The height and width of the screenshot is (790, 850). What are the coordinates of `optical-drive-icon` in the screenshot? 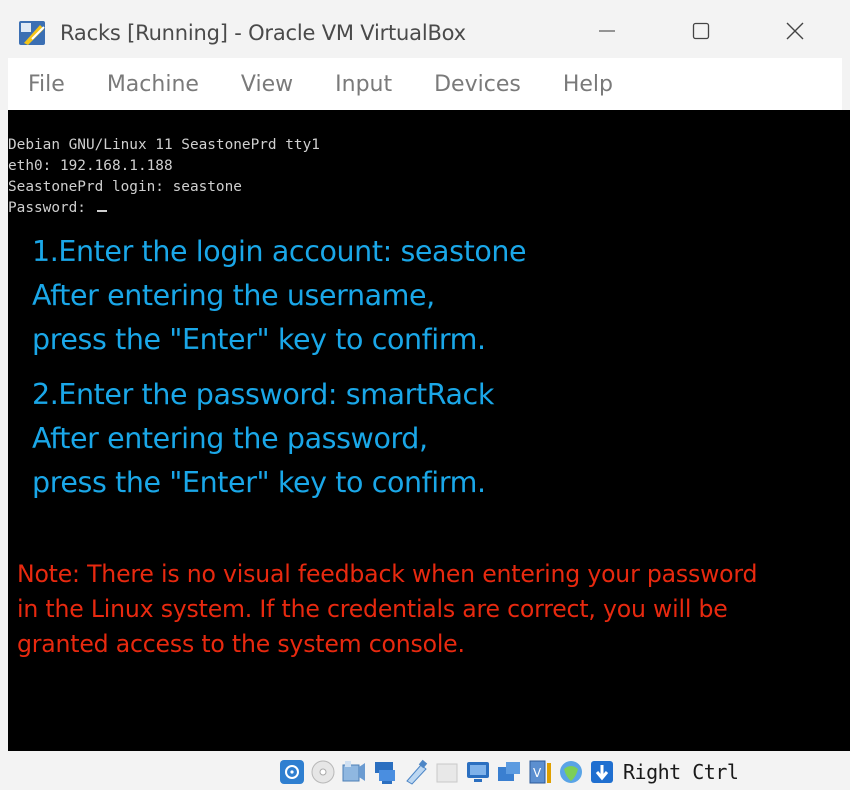 It's located at (322, 771).